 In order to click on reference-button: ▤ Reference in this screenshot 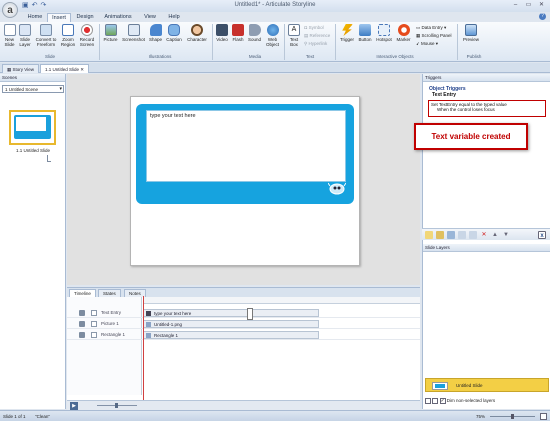, I will do `click(317, 36)`.